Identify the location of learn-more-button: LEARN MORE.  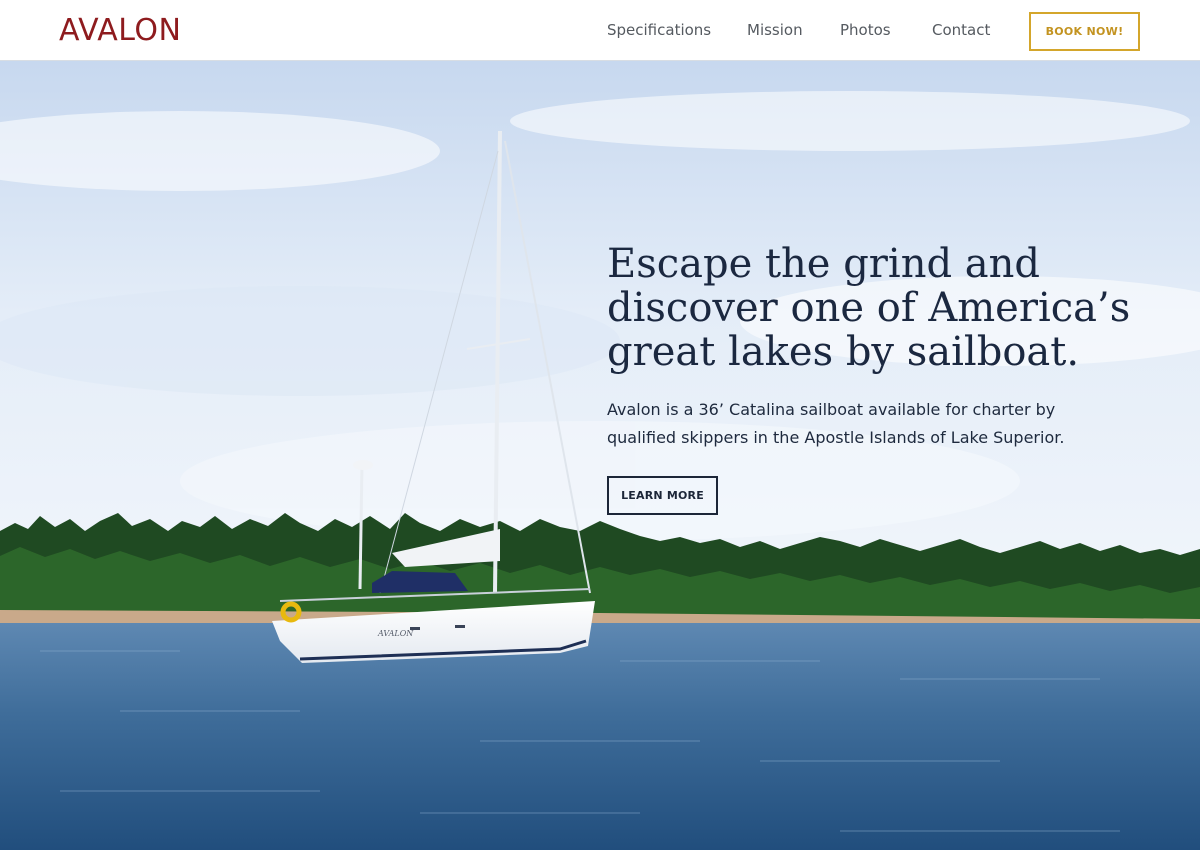
(662, 495).